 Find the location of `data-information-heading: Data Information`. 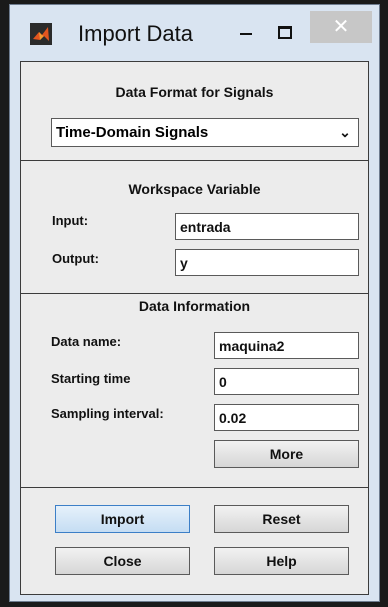

data-information-heading: Data Information is located at coordinates (194, 306).